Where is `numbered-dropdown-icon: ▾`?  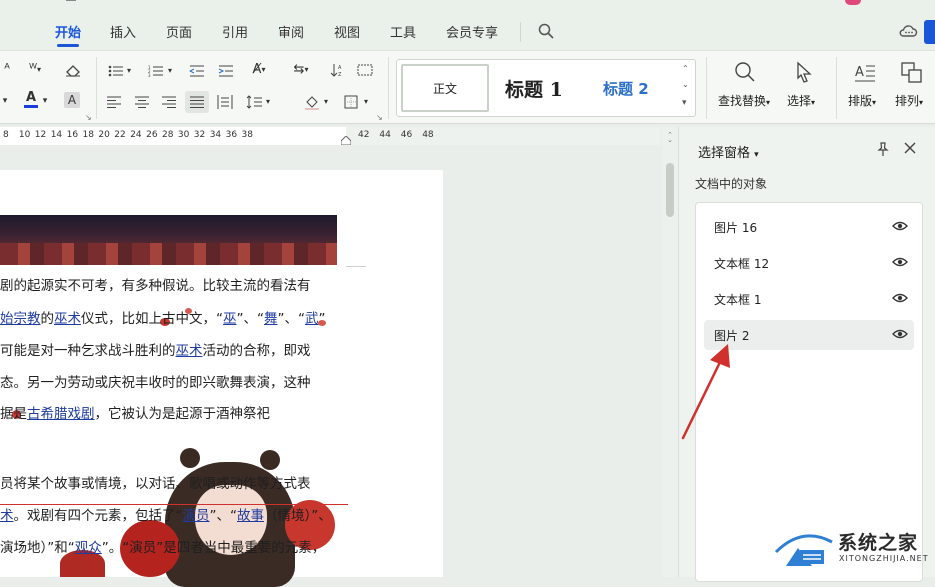 numbered-dropdown-icon: ▾ is located at coordinates (170, 70).